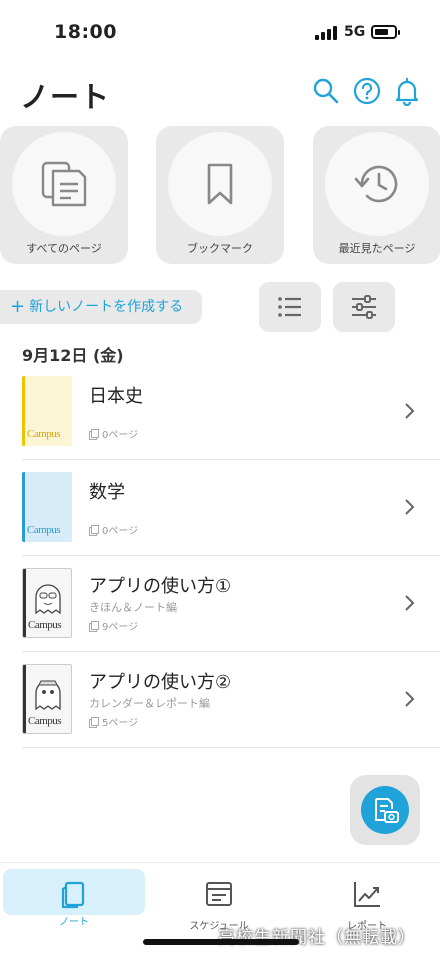  Describe the element at coordinates (220, 508) in the screenshot. I see `note-row: Campus 数学 0ページ` at that location.